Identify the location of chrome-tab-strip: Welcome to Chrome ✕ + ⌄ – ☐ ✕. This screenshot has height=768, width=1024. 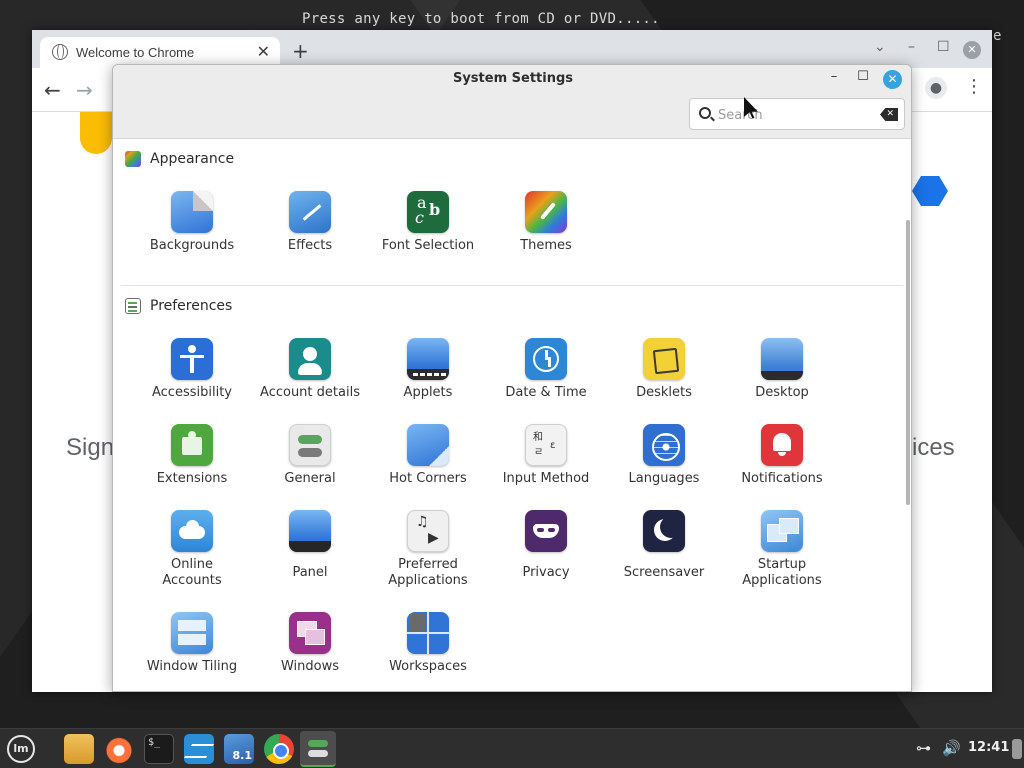
(512, 49).